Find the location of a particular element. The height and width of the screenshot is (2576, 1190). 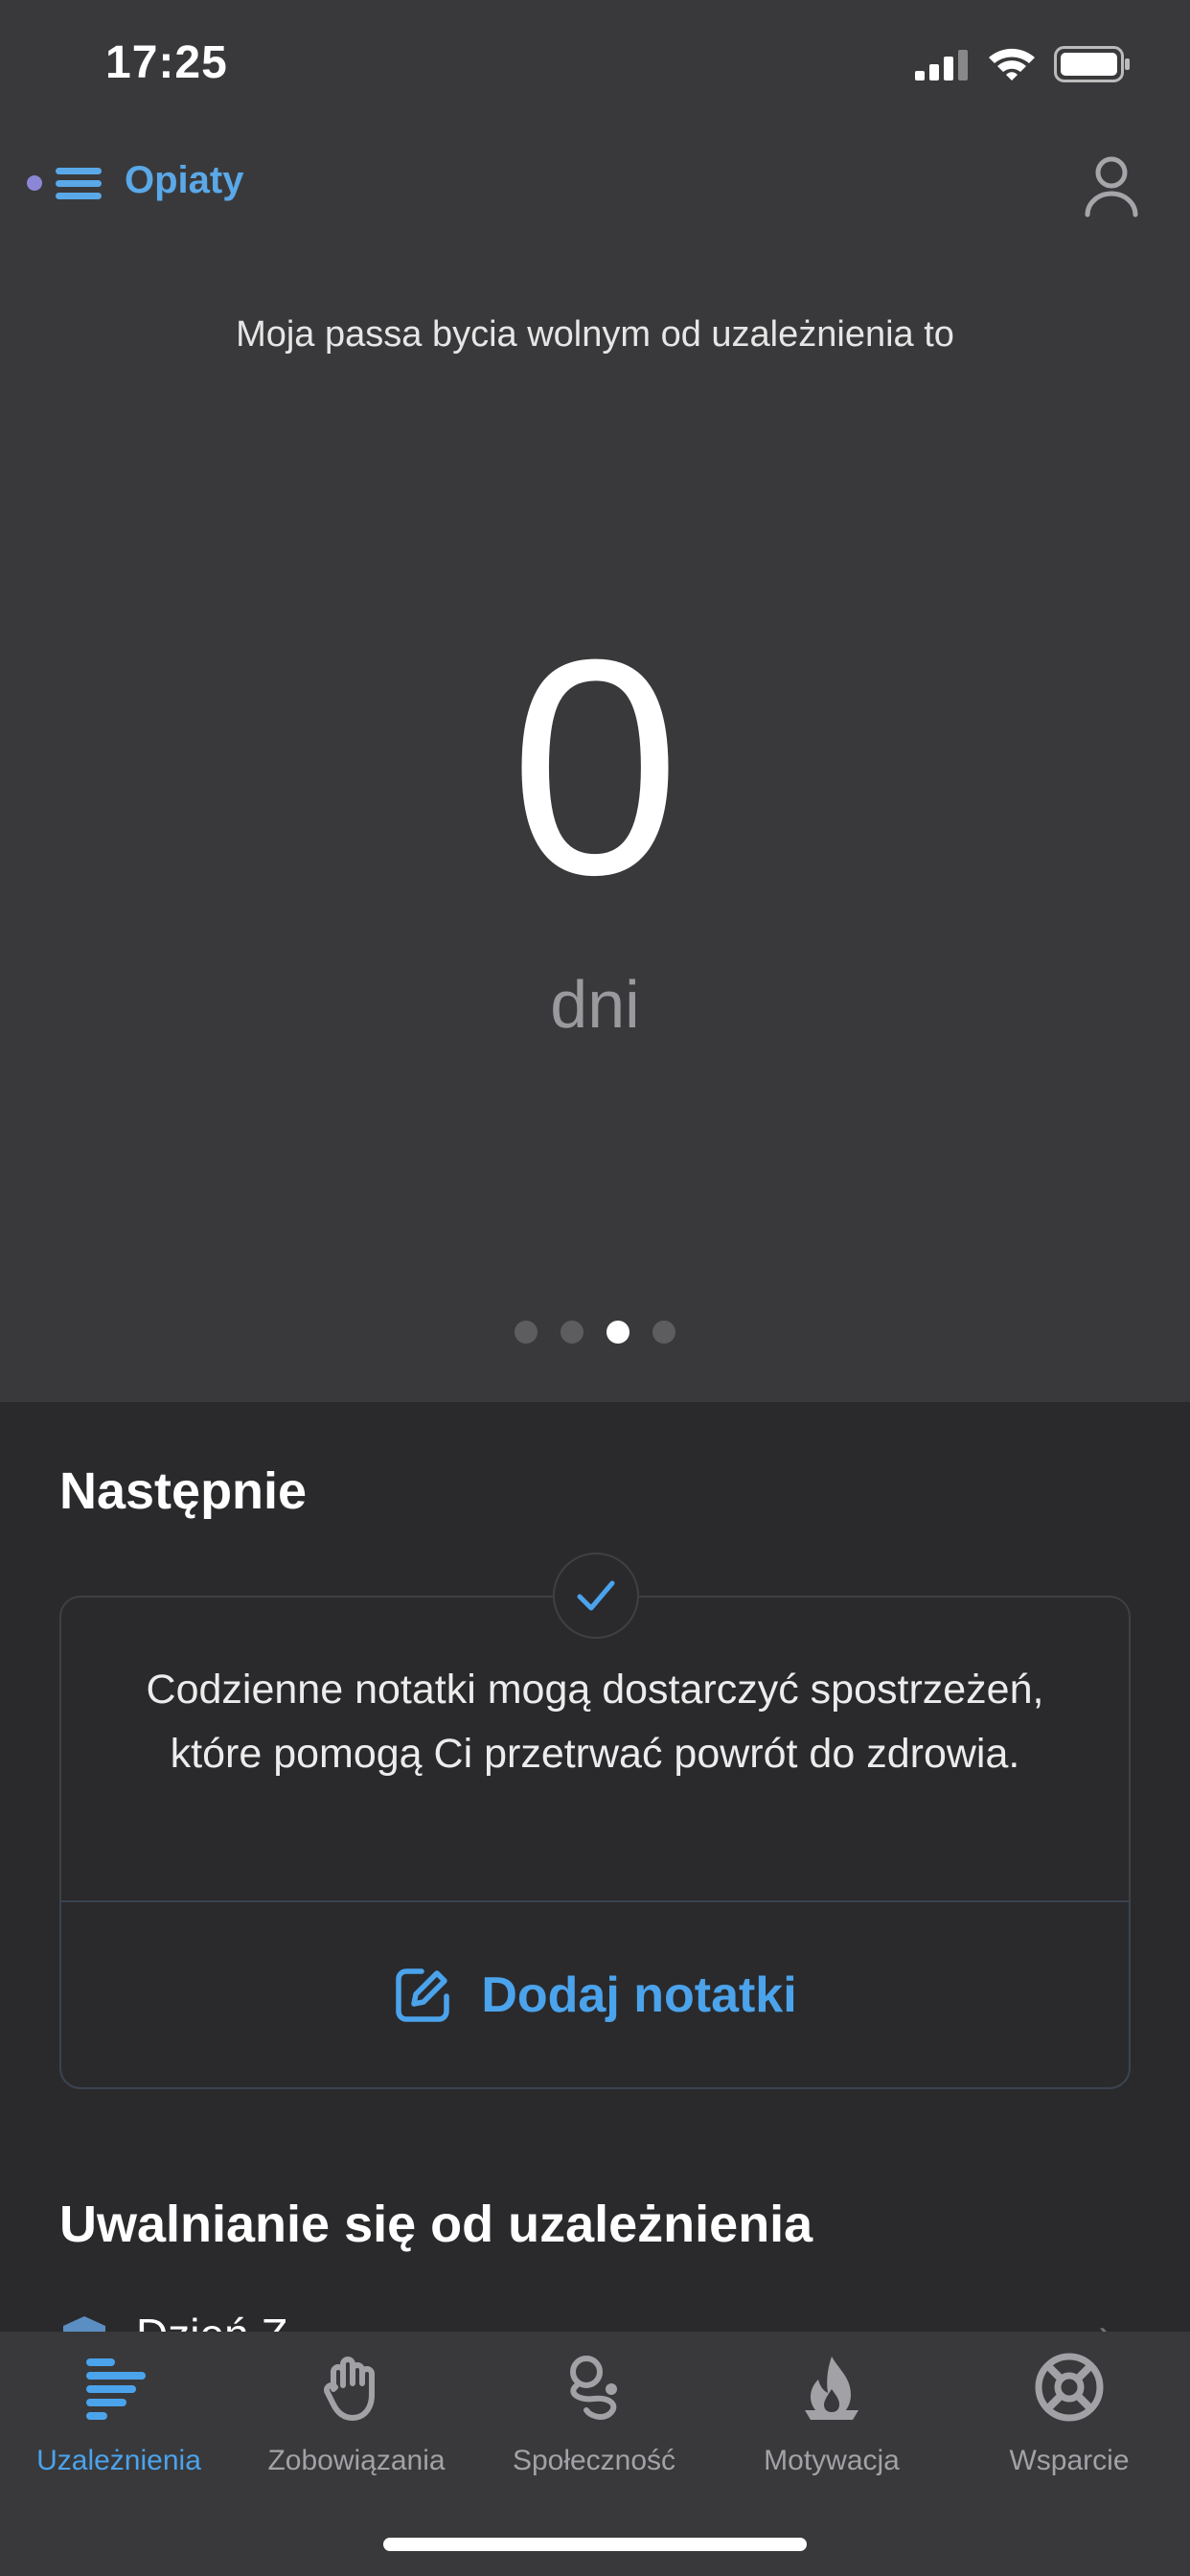

home-indicator is located at coordinates (595, 2544).